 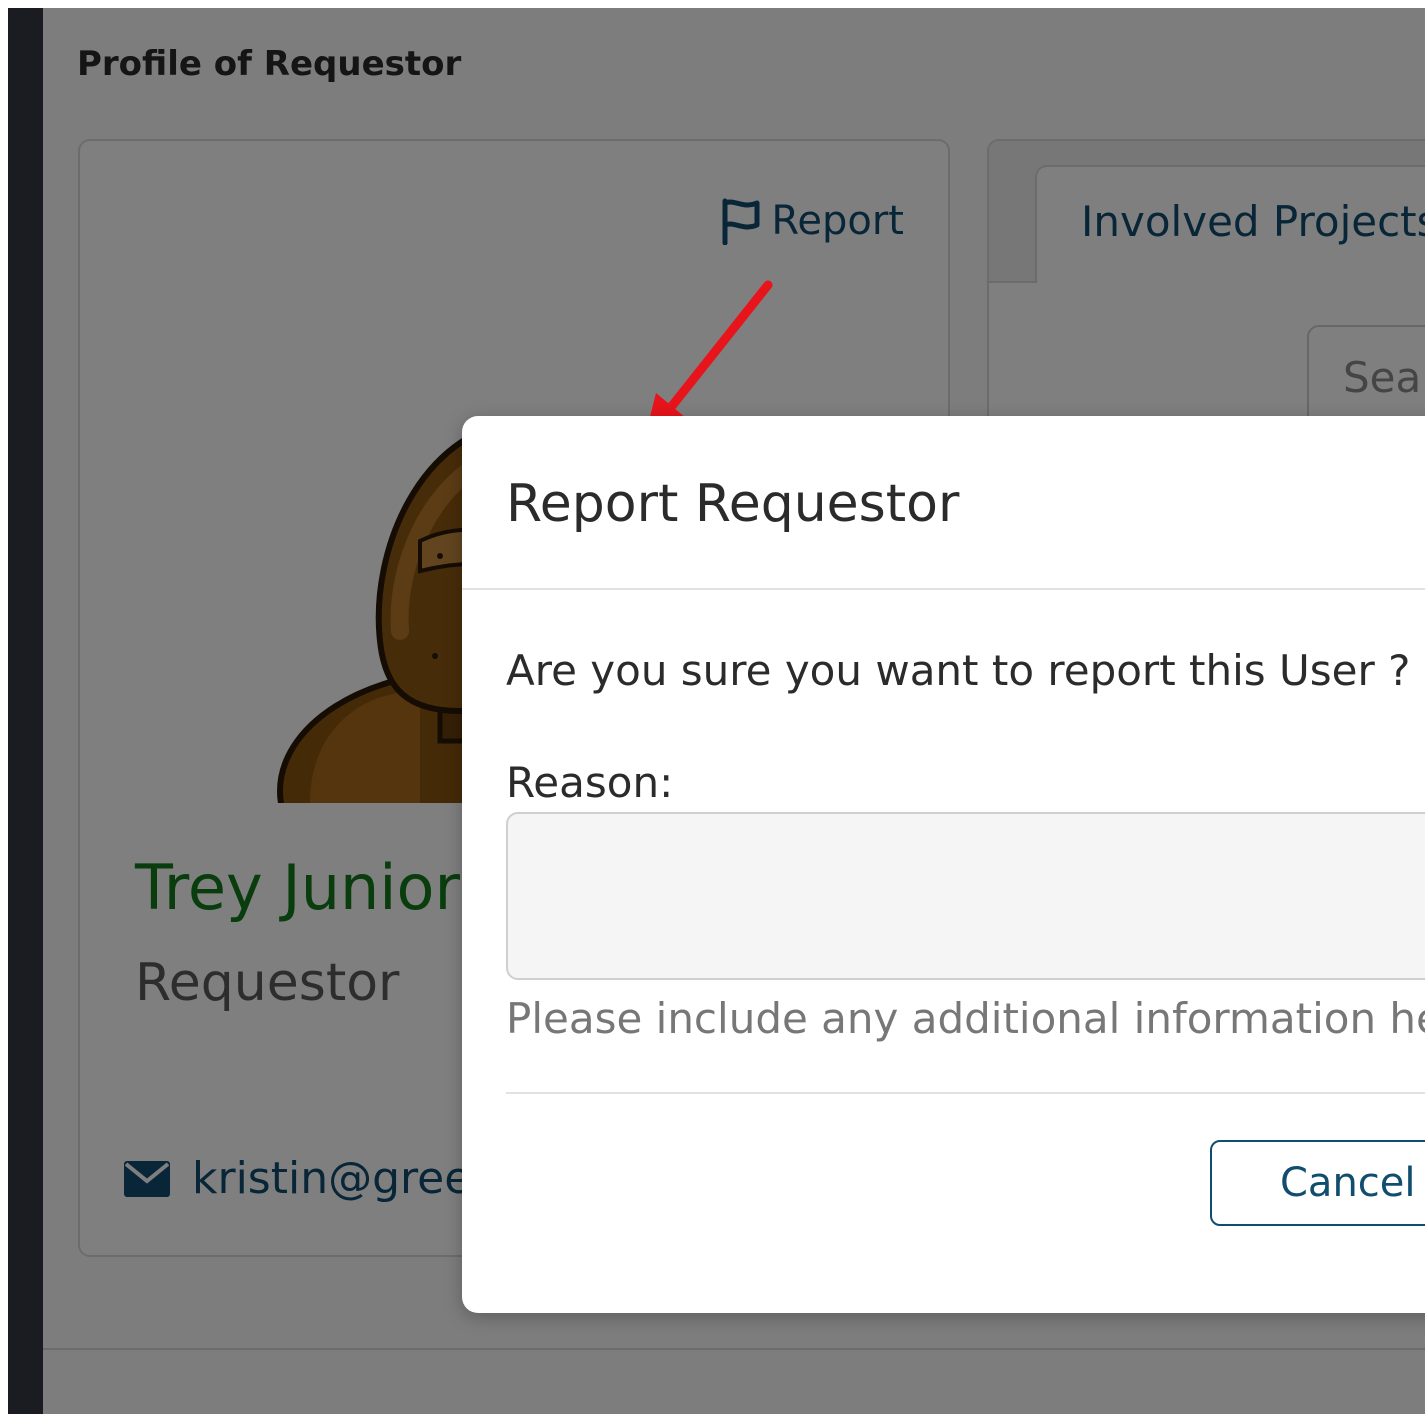 What do you see at coordinates (943, 589) in the screenshot?
I see `modal-header-divider` at bounding box center [943, 589].